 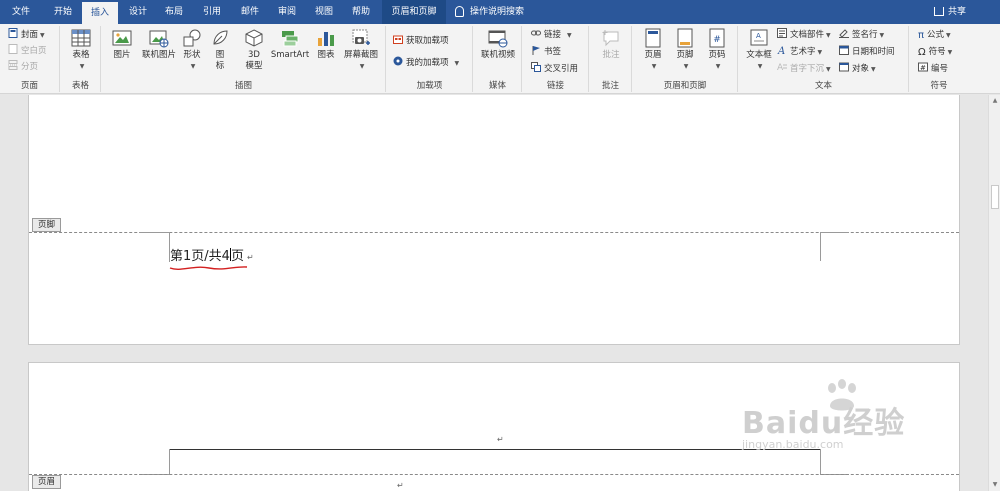 I want to click on table-button: 表格 ▼, so click(x=81, y=50).